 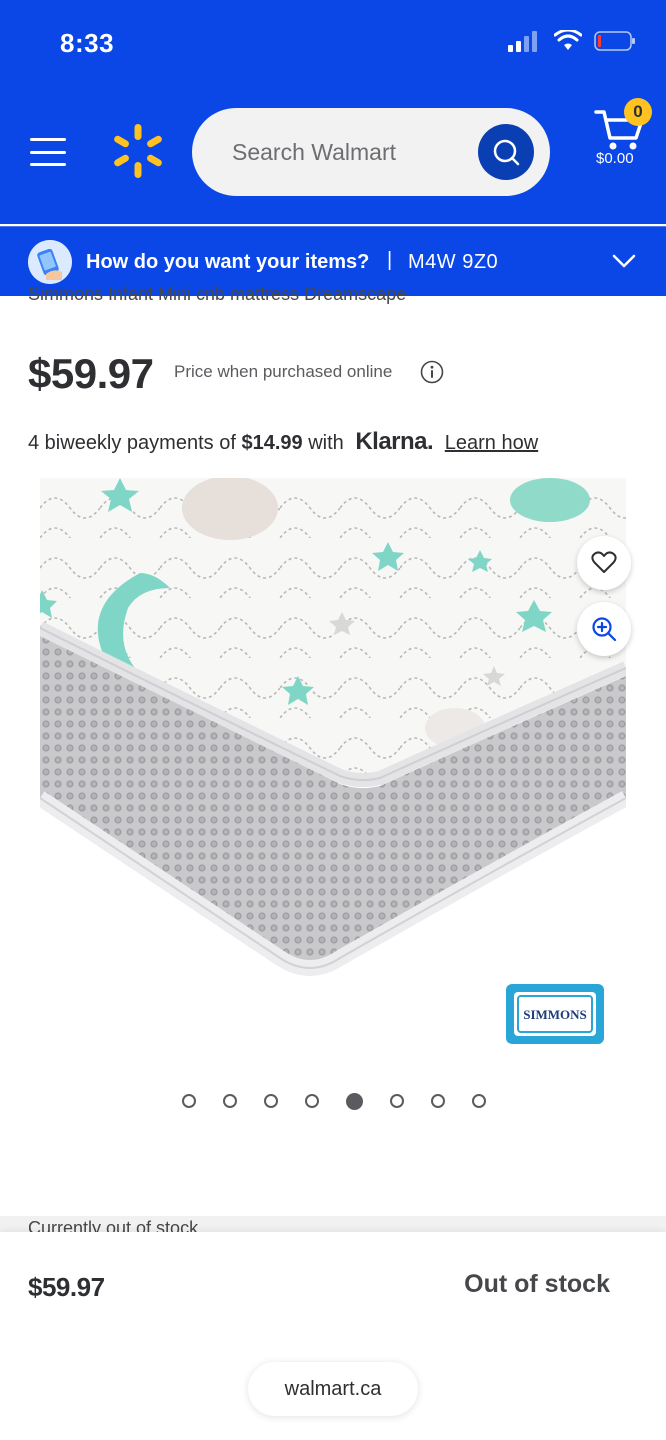 What do you see at coordinates (228, 262) in the screenshot?
I see `fulfillment-question: How do you want your items?` at bounding box center [228, 262].